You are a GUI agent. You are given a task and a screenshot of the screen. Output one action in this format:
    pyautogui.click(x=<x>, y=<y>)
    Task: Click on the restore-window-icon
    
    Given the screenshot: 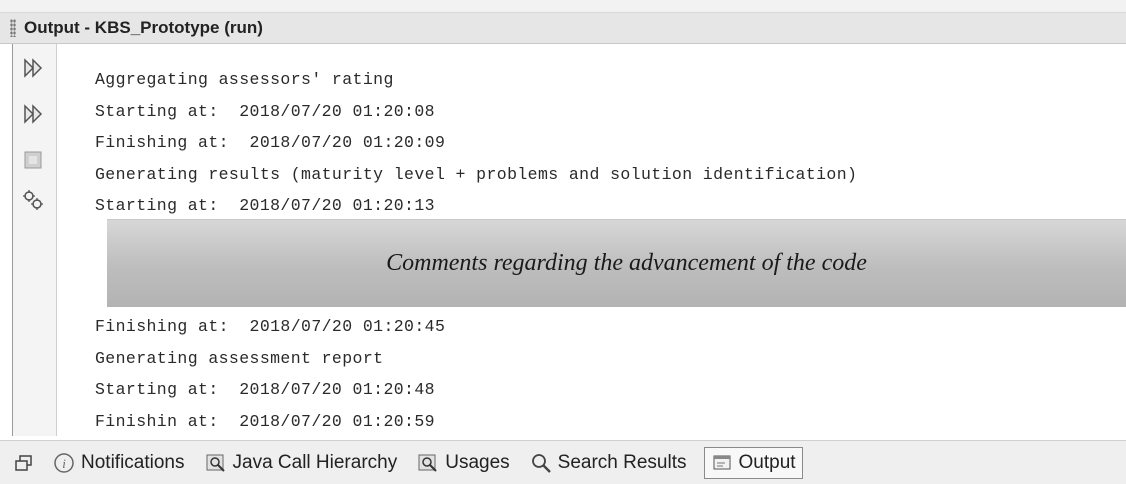 What is the action you would take?
    pyautogui.click(x=24, y=463)
    